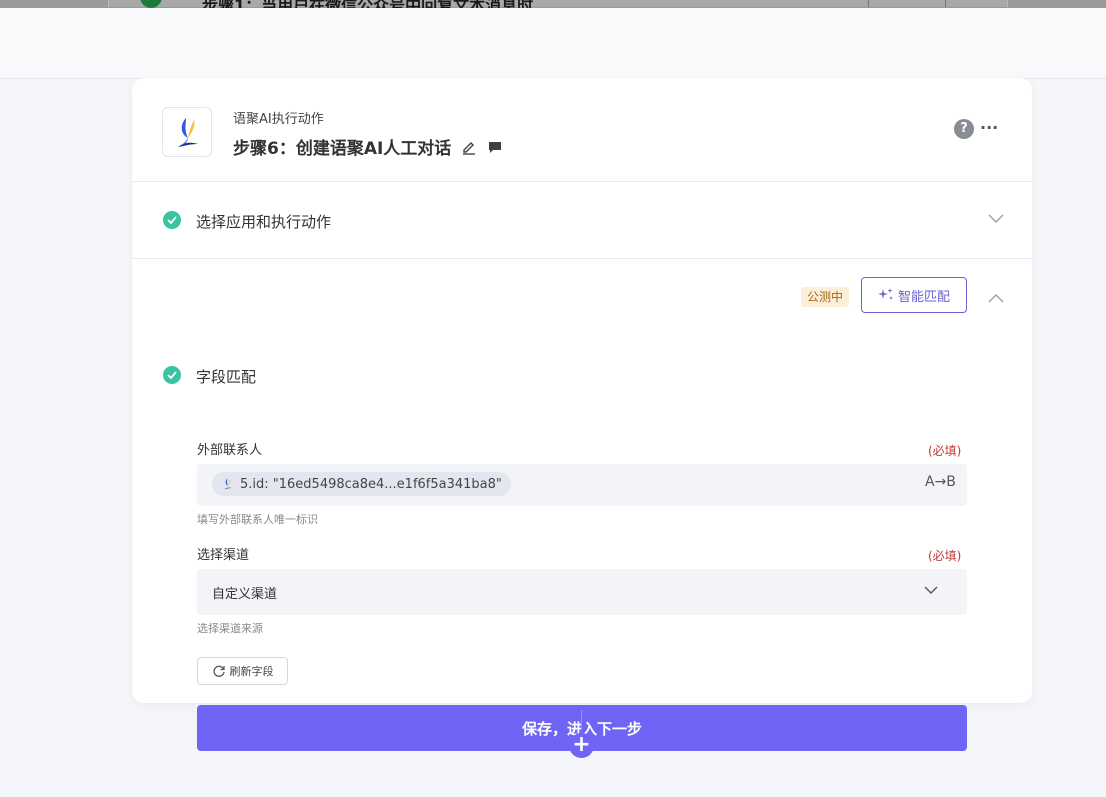  I want to click on more-options-icon: ···, so click(990, 128).